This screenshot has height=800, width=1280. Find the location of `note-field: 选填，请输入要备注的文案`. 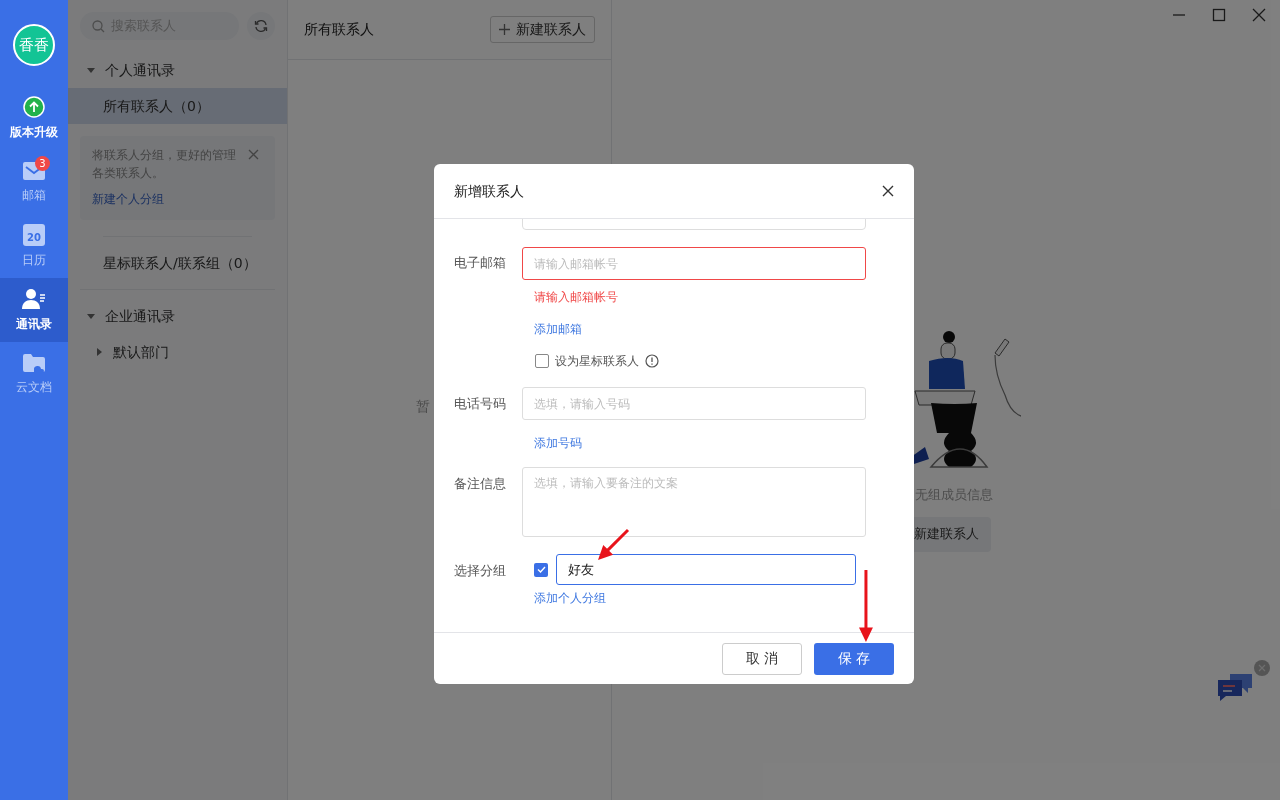

note-field: 选填，请输入要备注的文案 is located at coordinates (694, 502).